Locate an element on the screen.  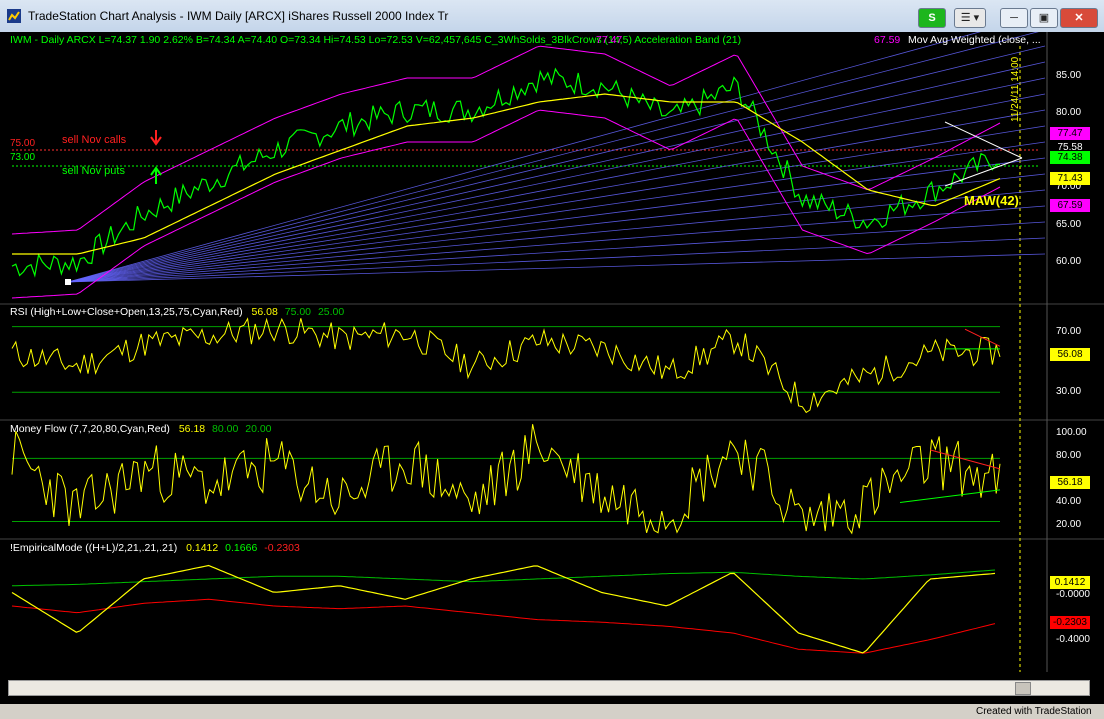
low-marker is located at coordinates (68, 282).